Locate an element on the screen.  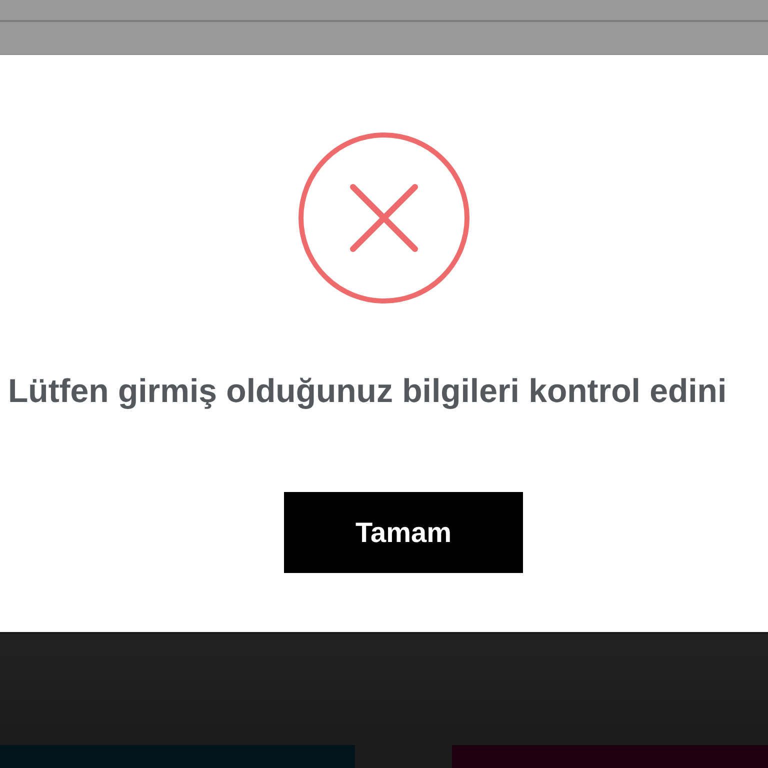
ok-button: Tamam is located at coordinates (403, 532).